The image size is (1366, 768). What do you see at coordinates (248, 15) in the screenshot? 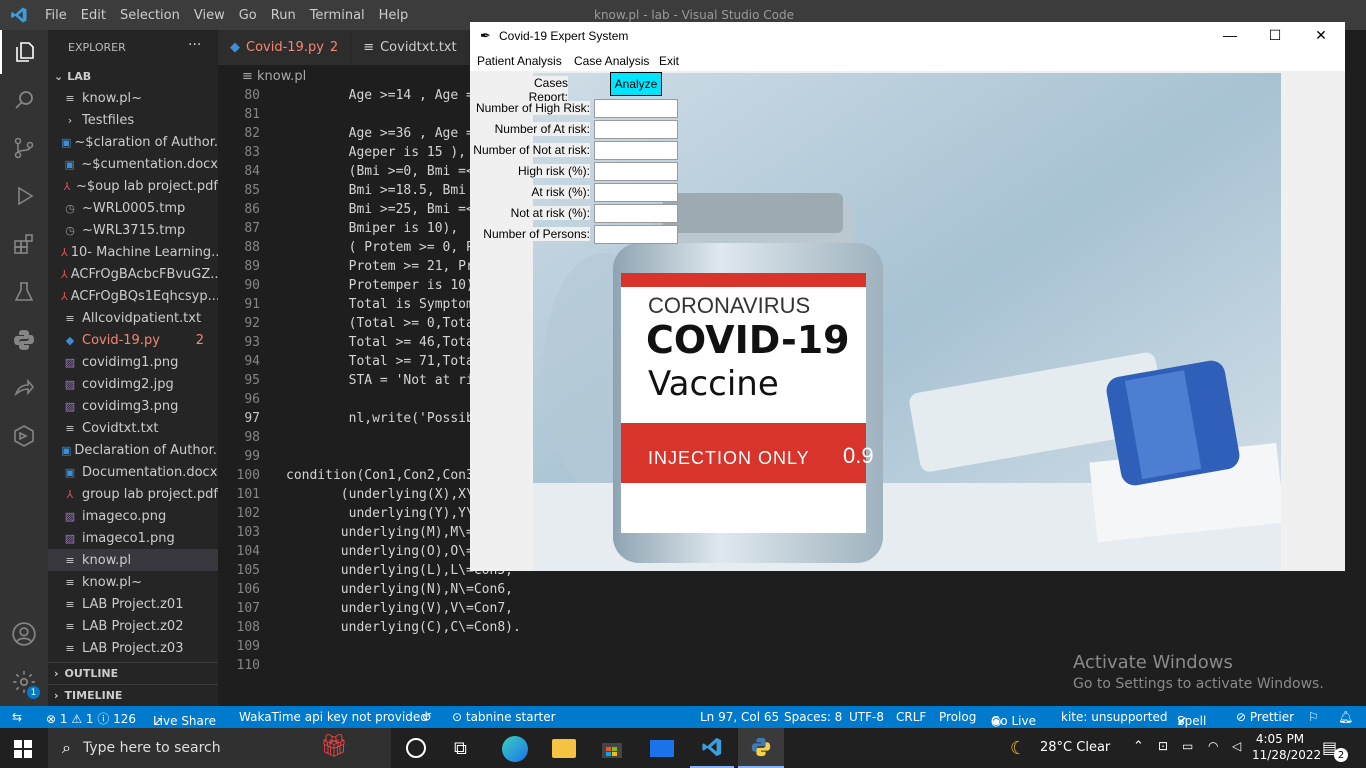
I see `menu-go: Go` at bounding box center [248, 15].